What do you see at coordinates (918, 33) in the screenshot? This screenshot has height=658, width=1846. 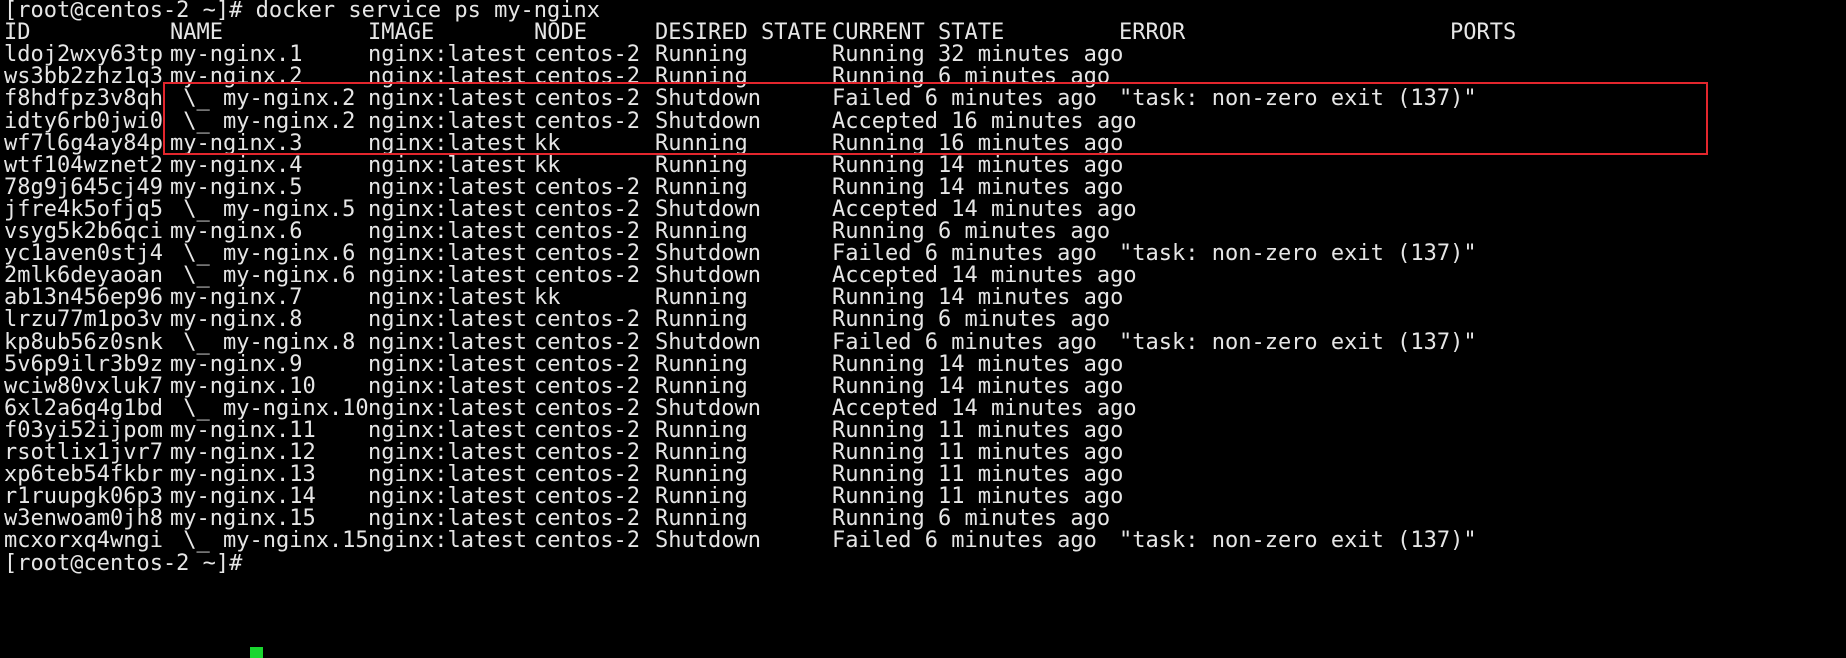 I see `header-current-state: CURRENT STATE` at bounding box center [918, 33].